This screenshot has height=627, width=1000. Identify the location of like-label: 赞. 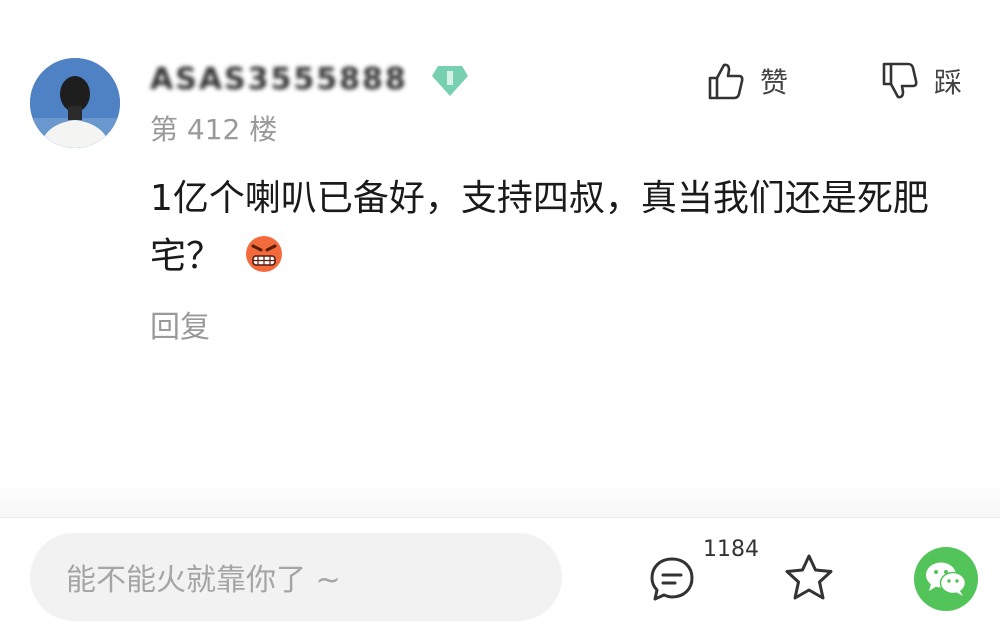
(774, 82).